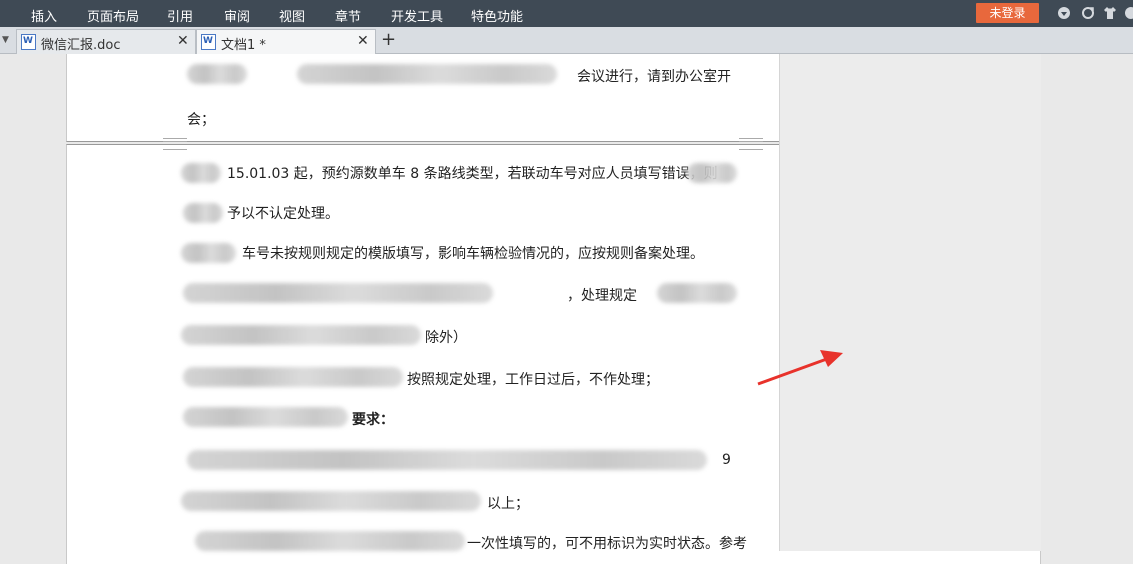 This screenshot has width=1133, height=564. I want to click on tab-weixin-report: W 微信汇报.doc ✕, so click(106, 41).